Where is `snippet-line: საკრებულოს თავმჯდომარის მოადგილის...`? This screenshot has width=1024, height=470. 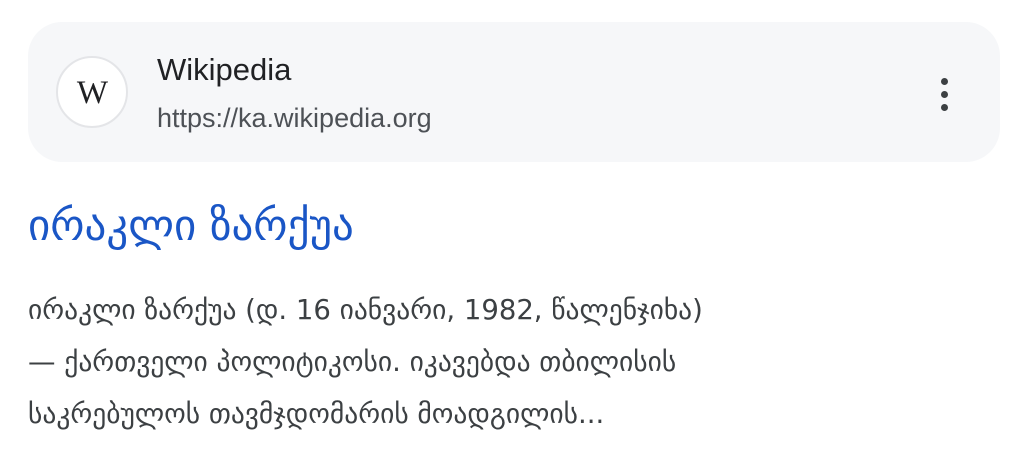 snippet-line: საკრებულოს თავმჯდომარის მოადგილის... is located at coordinates (316, 414).